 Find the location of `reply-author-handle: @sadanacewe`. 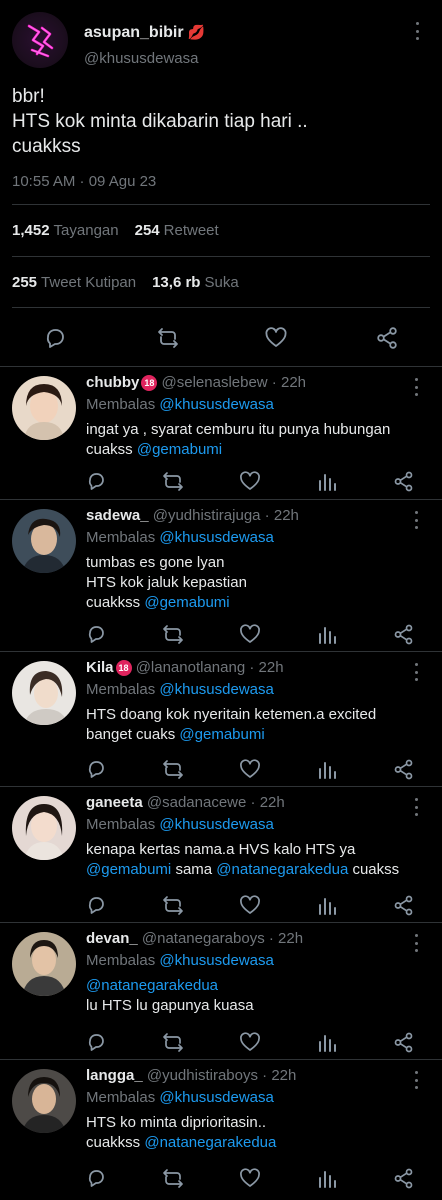

reply-author-handle: @sadanacewe is located at coordinates (196, 802).